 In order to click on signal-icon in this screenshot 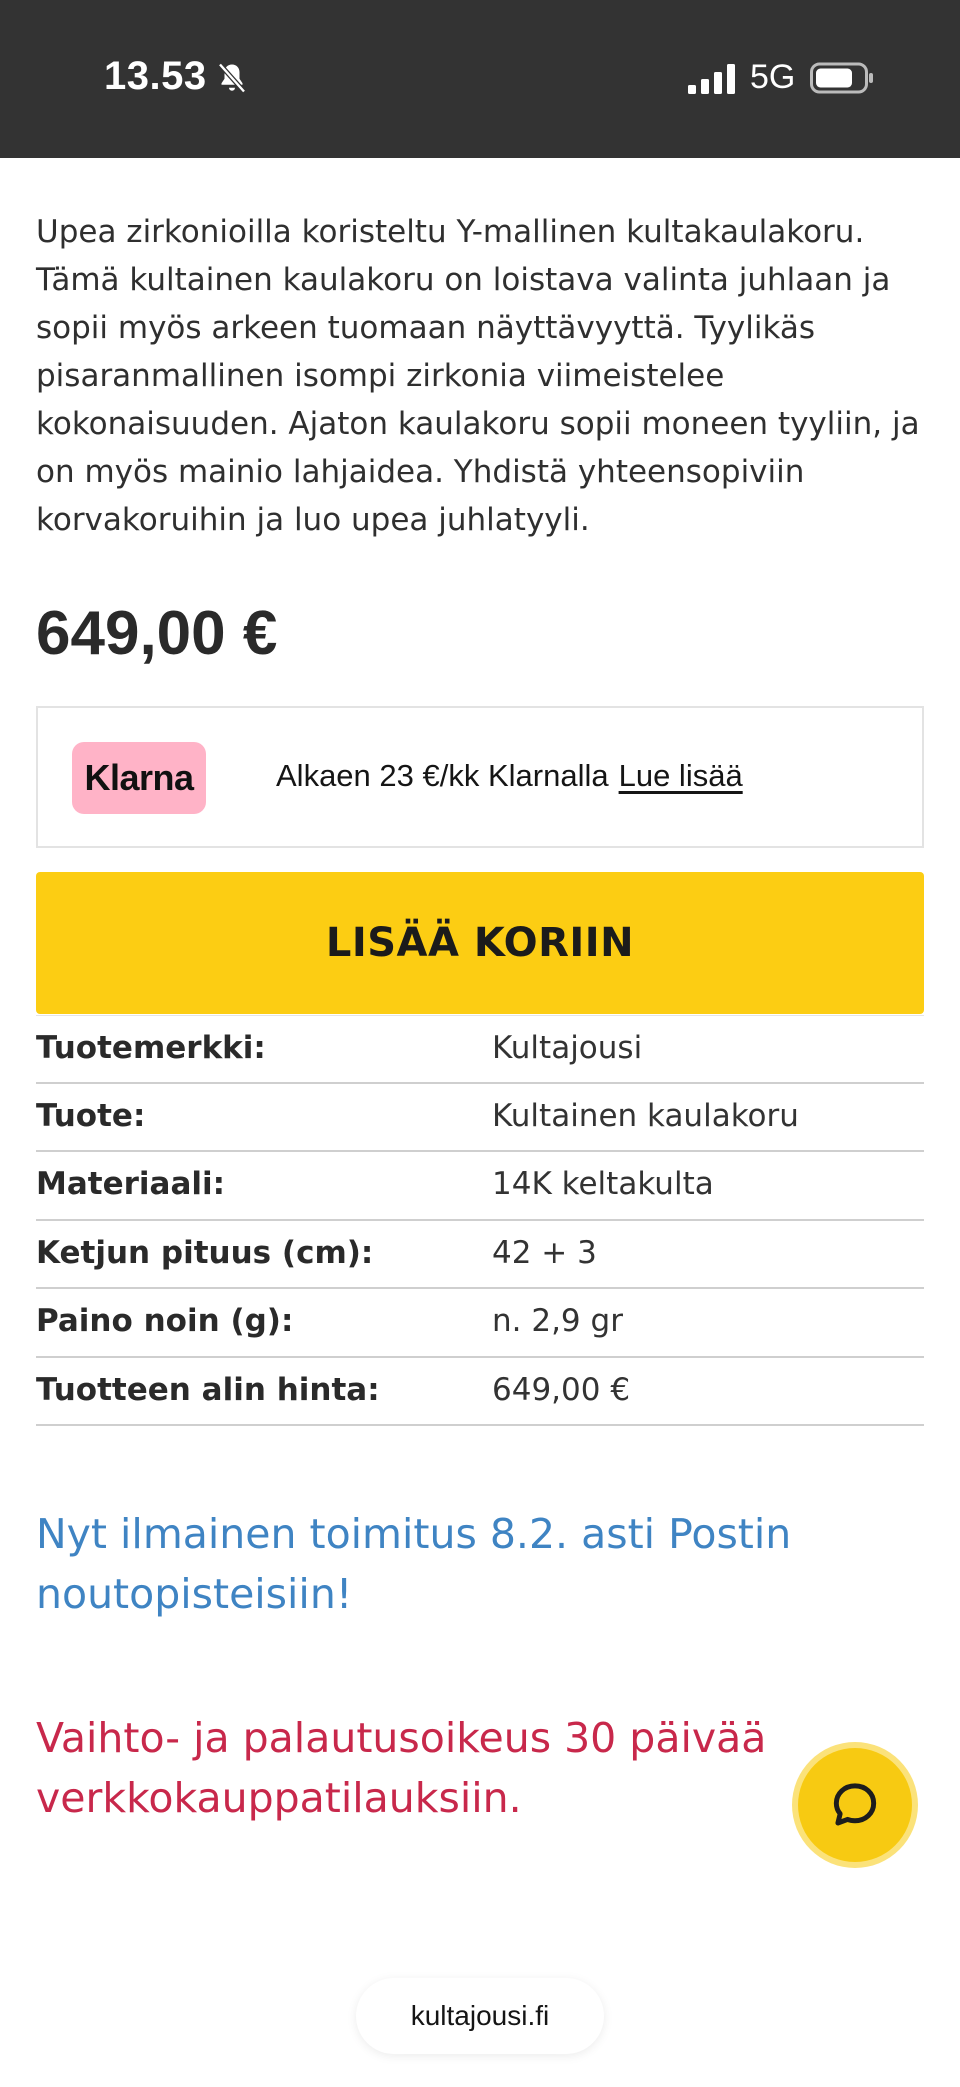, I will do `click(711, 79)`.